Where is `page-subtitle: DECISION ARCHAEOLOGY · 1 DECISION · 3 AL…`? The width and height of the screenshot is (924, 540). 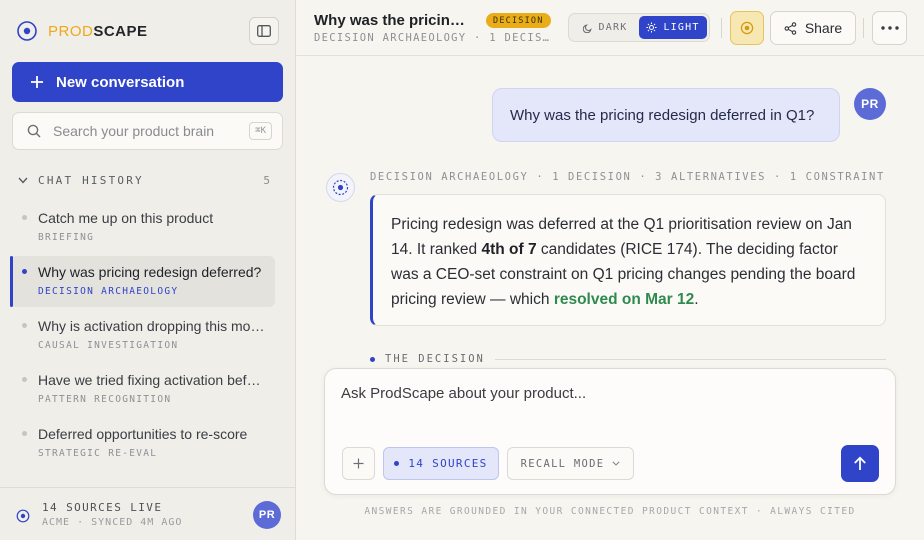
page-subtitle: DECISION ARCHAEOLOGY · 1 DECISION · 3 AL… is located at coordinates (434, 38).